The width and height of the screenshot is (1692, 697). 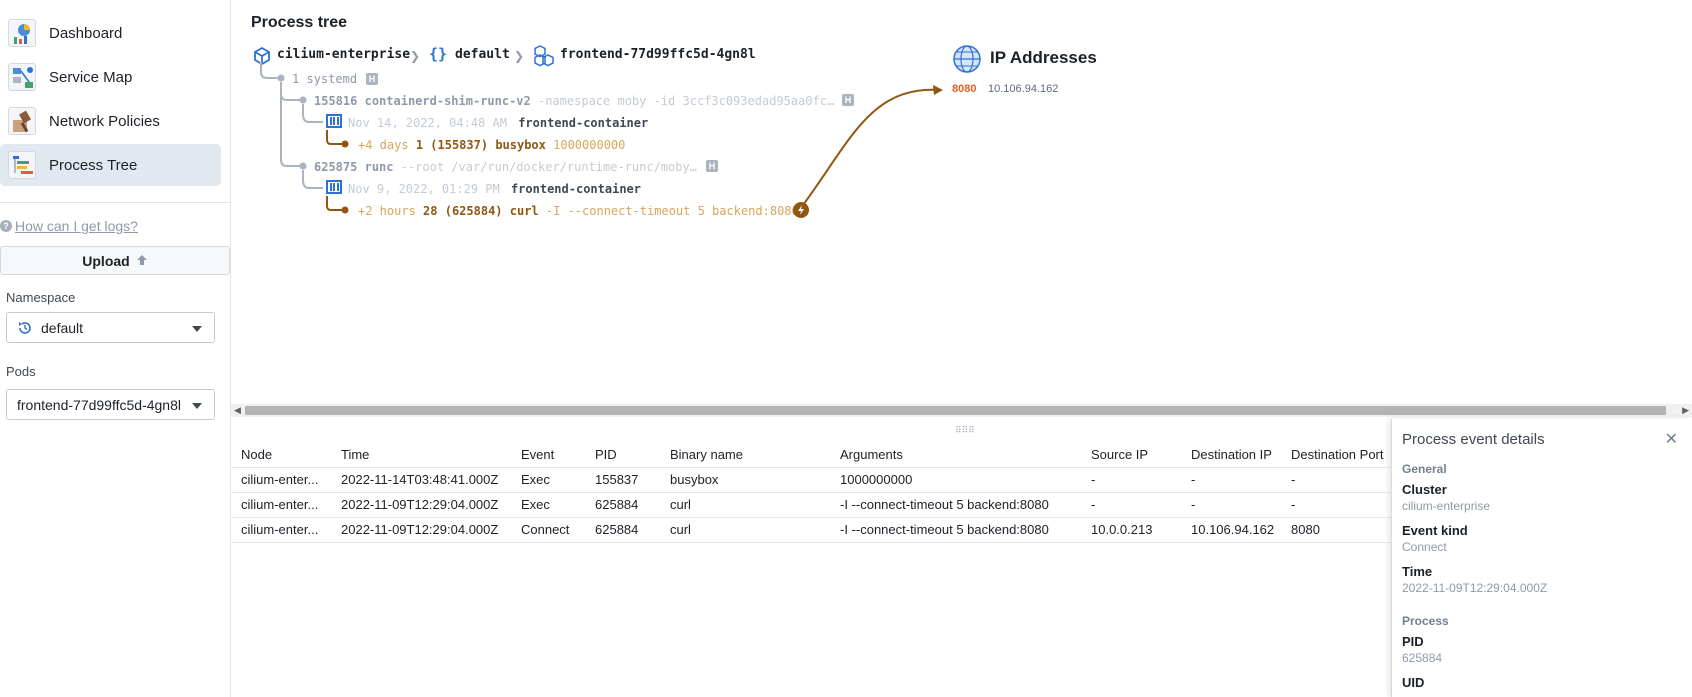 What do you see at coordinates (21, 371) in the screenshot?
I see `pods-label: Pods` at bounding box center [21, 371].